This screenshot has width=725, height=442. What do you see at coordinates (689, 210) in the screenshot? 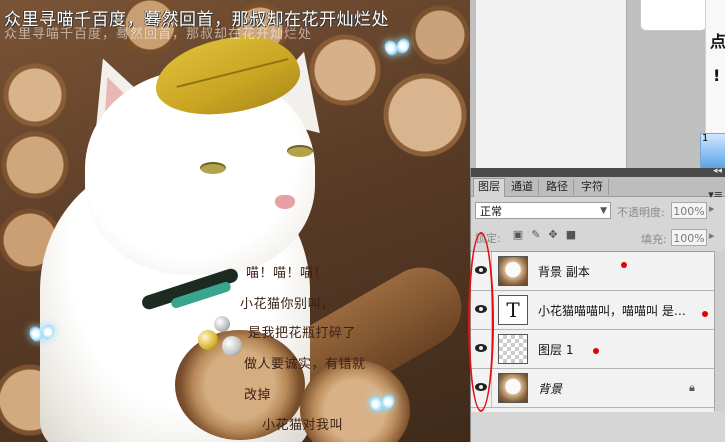
I see `opacity-field: 100%` at bounding box center [689, 210].